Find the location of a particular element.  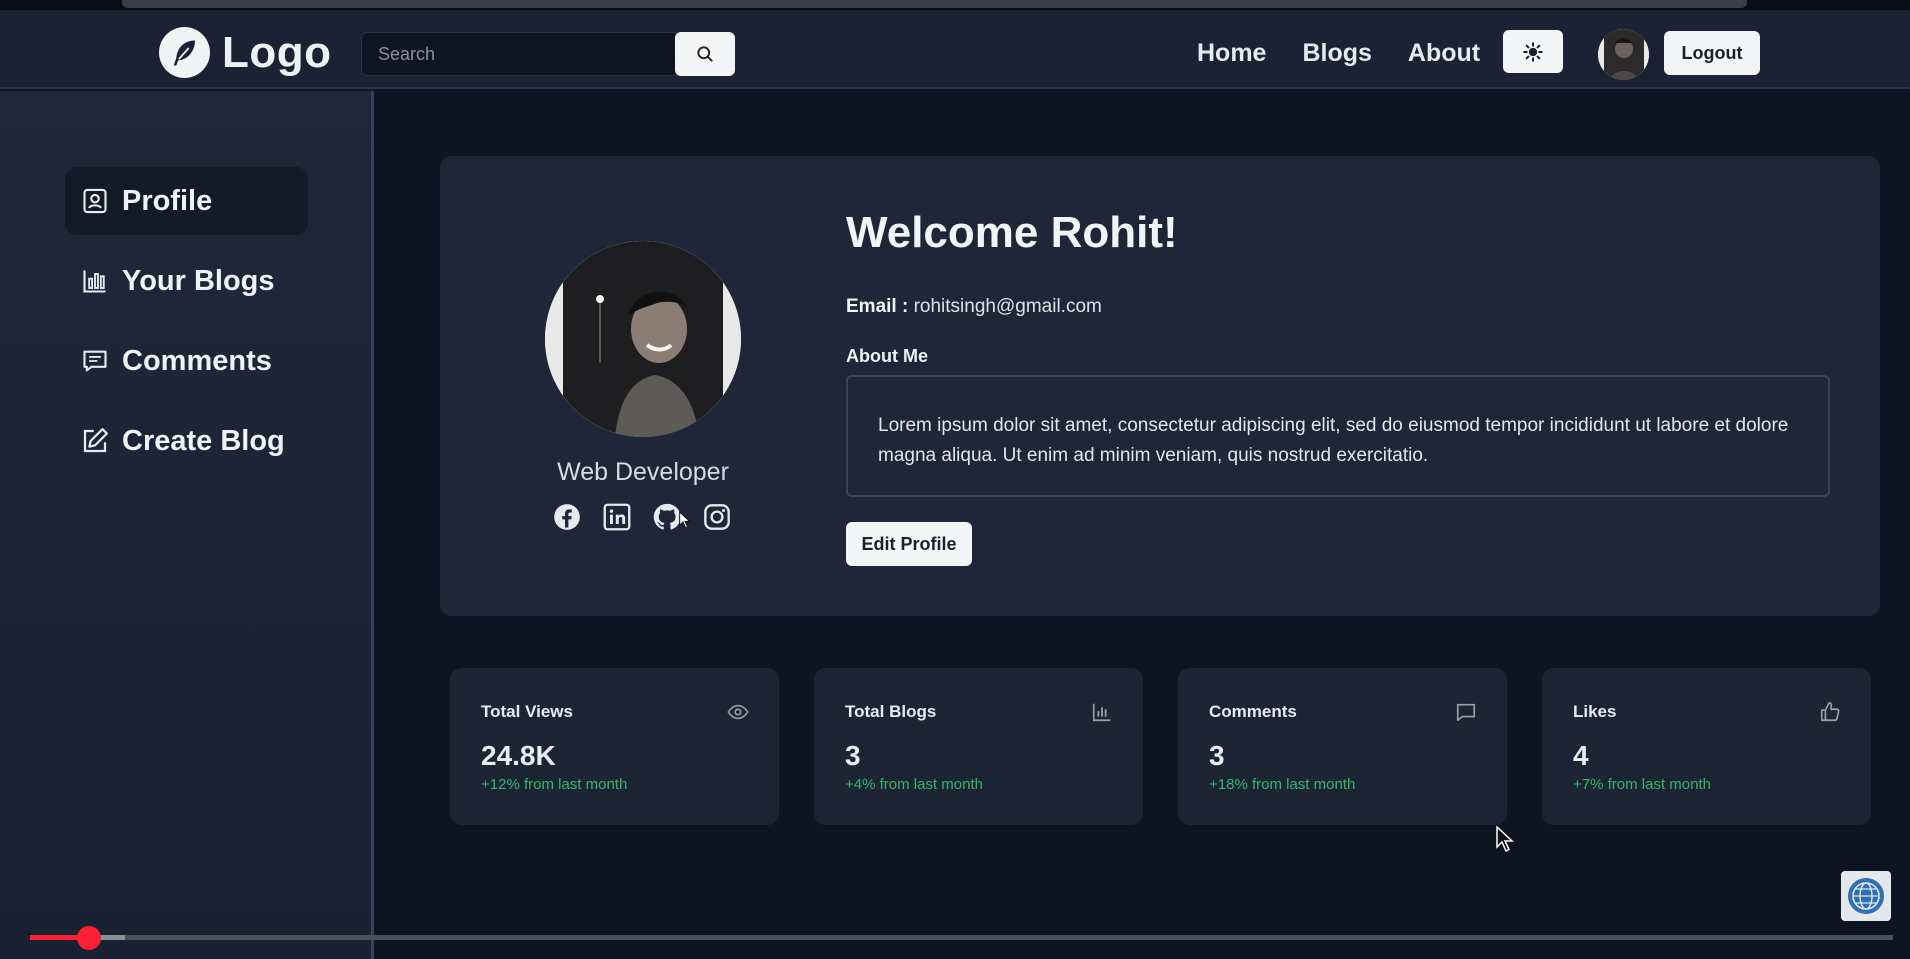

main-nav: Home Blogs About is located at coordinates (1338, 53).